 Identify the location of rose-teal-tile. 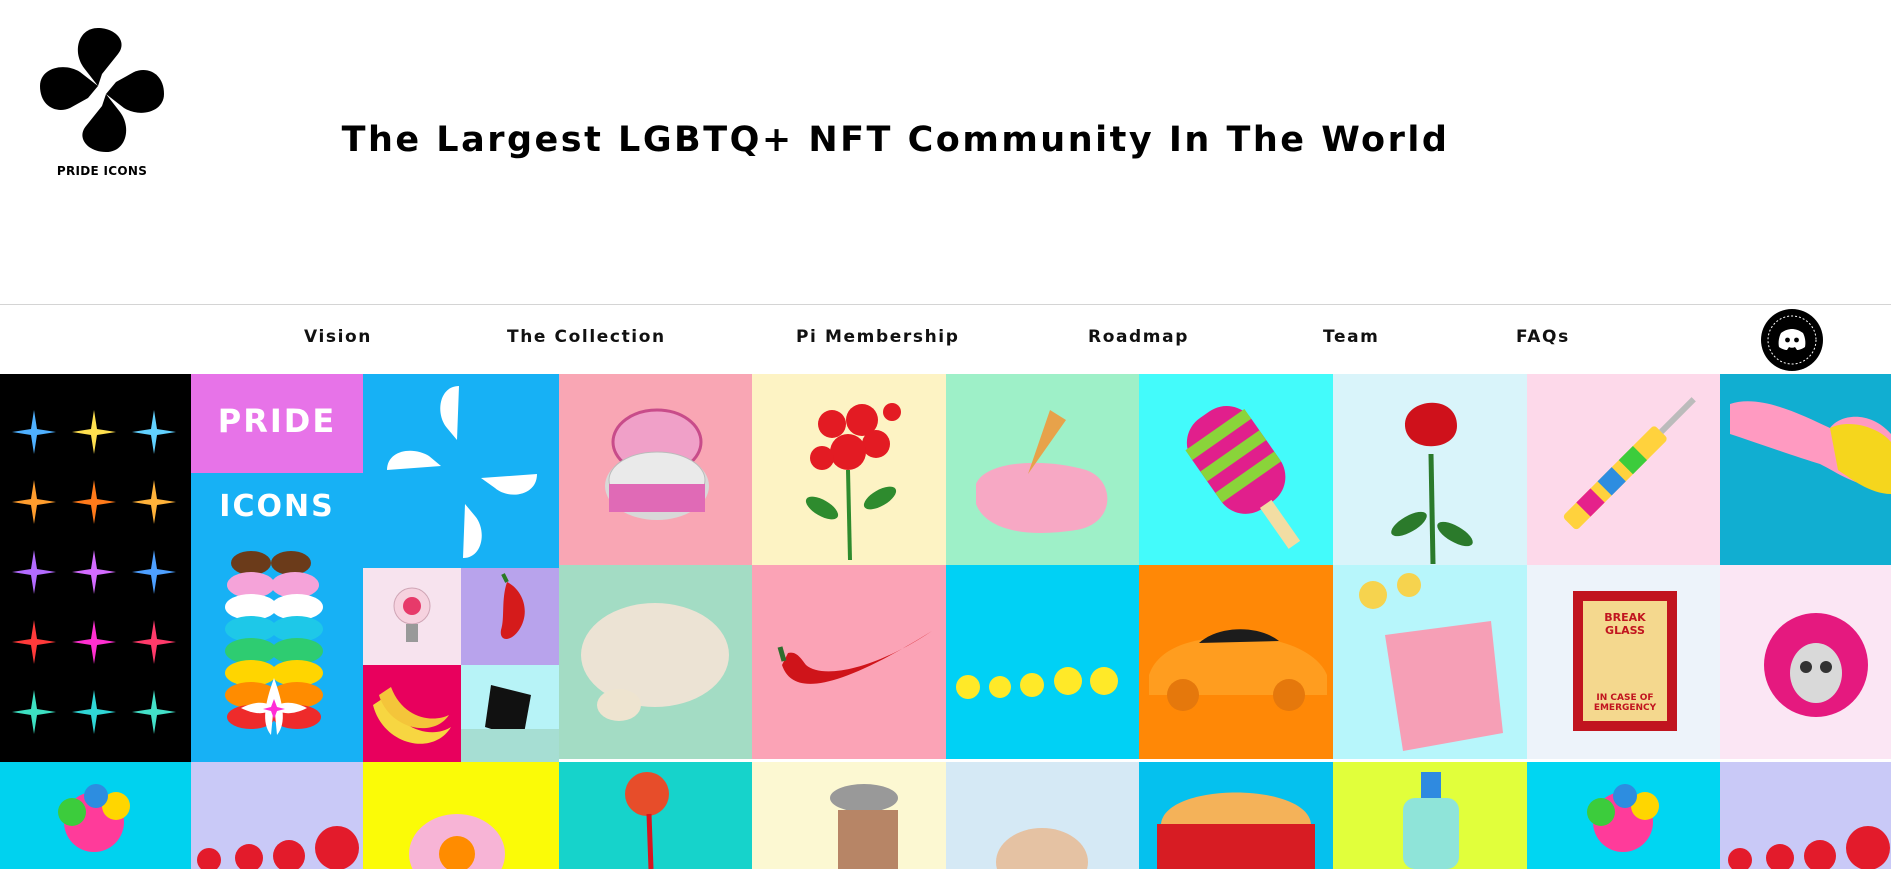
(655, 815).